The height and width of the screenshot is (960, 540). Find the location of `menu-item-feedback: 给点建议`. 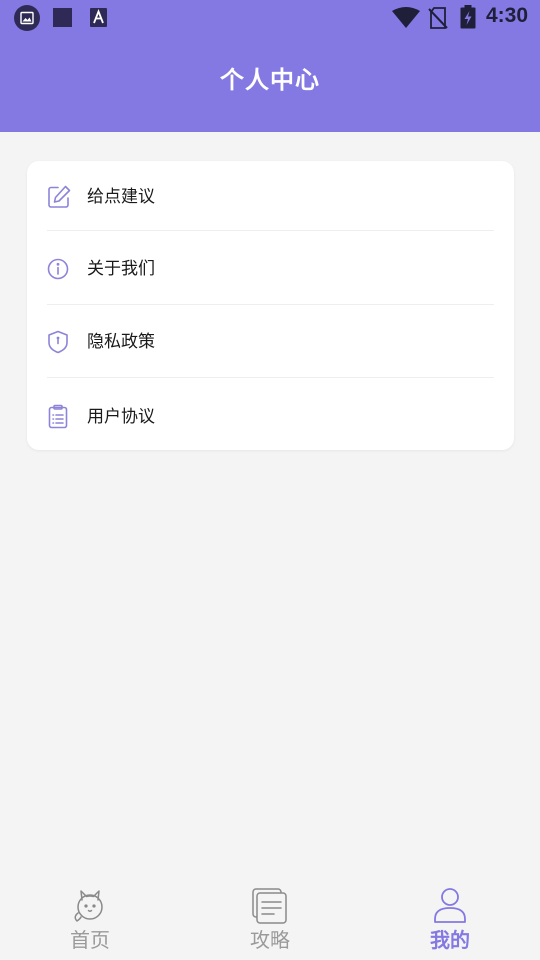

menu-item-feedback: 给点建议 is located at coordinates (270, 197).